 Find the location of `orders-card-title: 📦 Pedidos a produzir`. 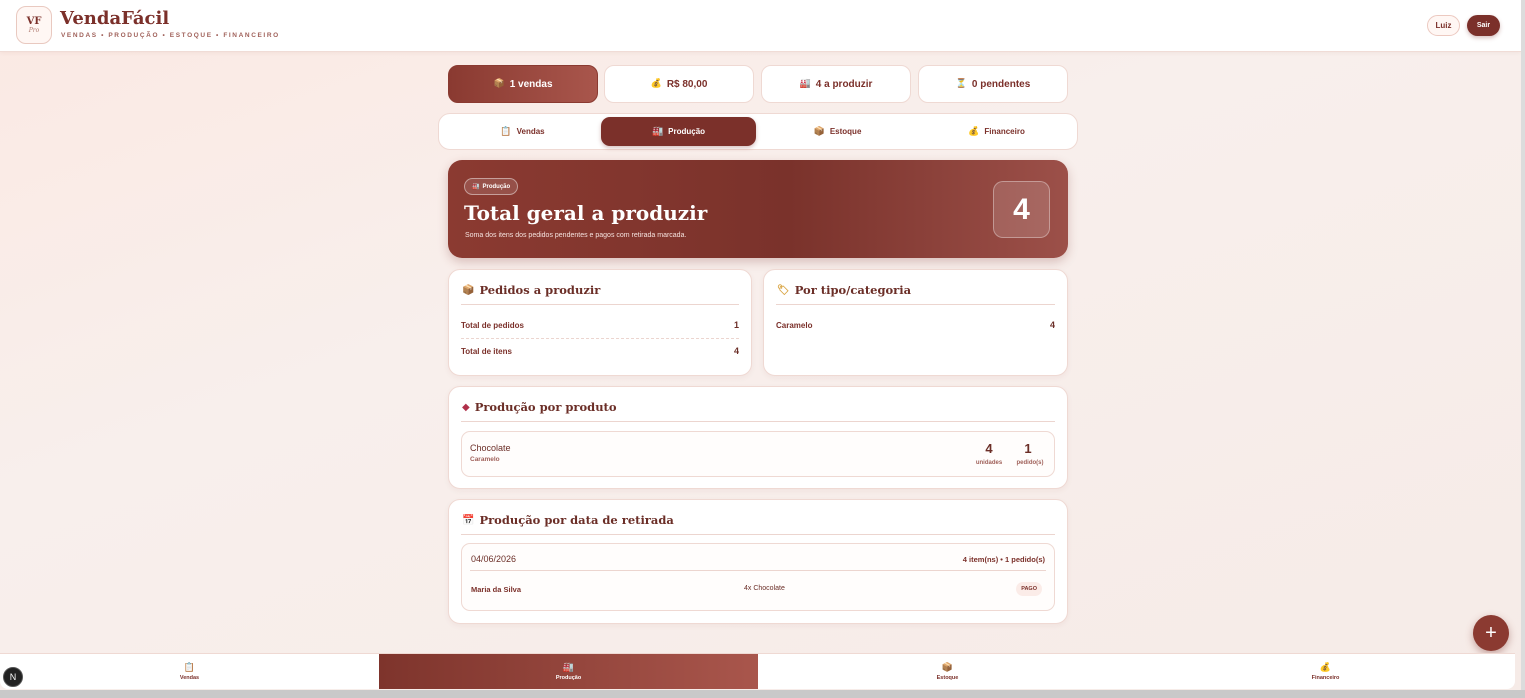

orders-card-title: 📦 Pedidos a produzir is located at coordinates (531, 290).